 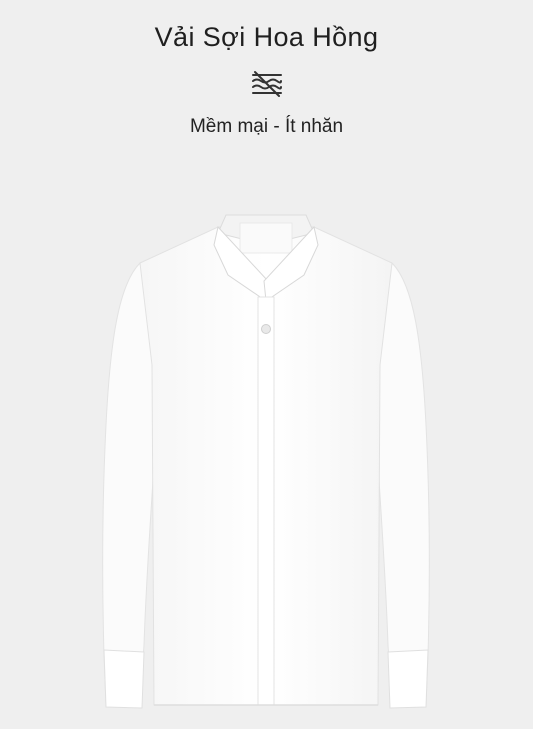 What do you see at coordinates (266, 126) in the screenshot?
I see `fabric-features: Mềm mại - Ít nhăn` at bounding box center [266, 126].